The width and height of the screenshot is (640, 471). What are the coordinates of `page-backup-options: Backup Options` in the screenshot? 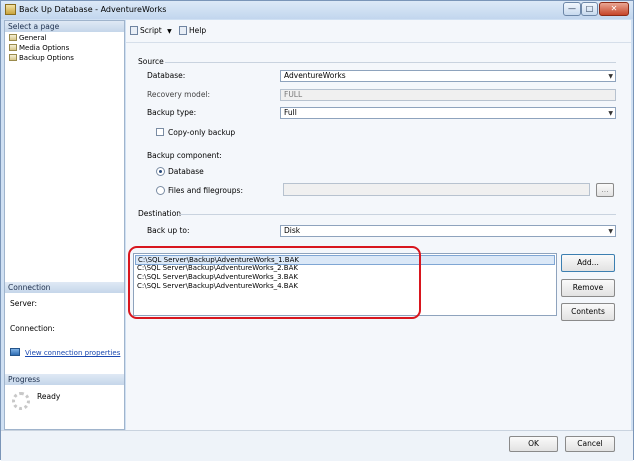 It's located at (41, 58).